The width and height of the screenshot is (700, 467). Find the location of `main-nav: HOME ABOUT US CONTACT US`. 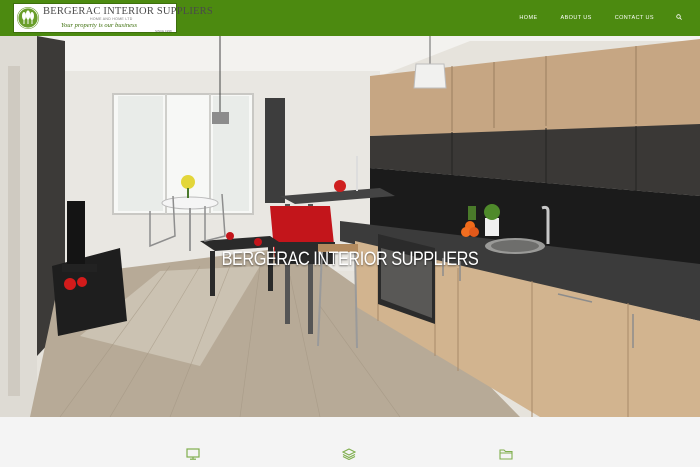

main-nav: HOME ABOUT US CONTACT US is located at coordinates (589, 18).